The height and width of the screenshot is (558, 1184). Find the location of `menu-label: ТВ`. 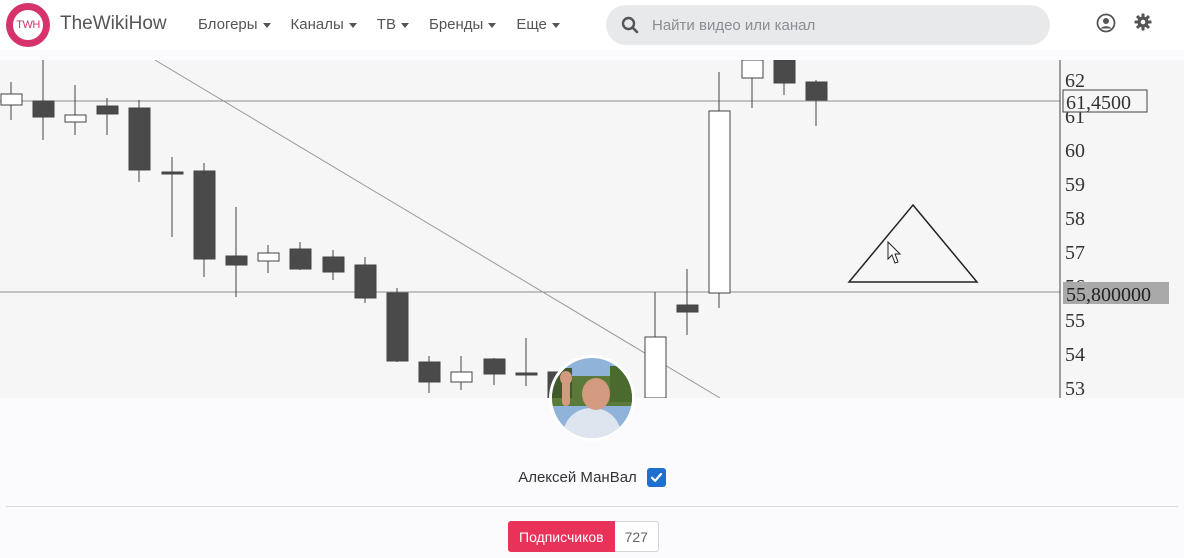

menu-label: ТВ is located at coordinates (386, 24).